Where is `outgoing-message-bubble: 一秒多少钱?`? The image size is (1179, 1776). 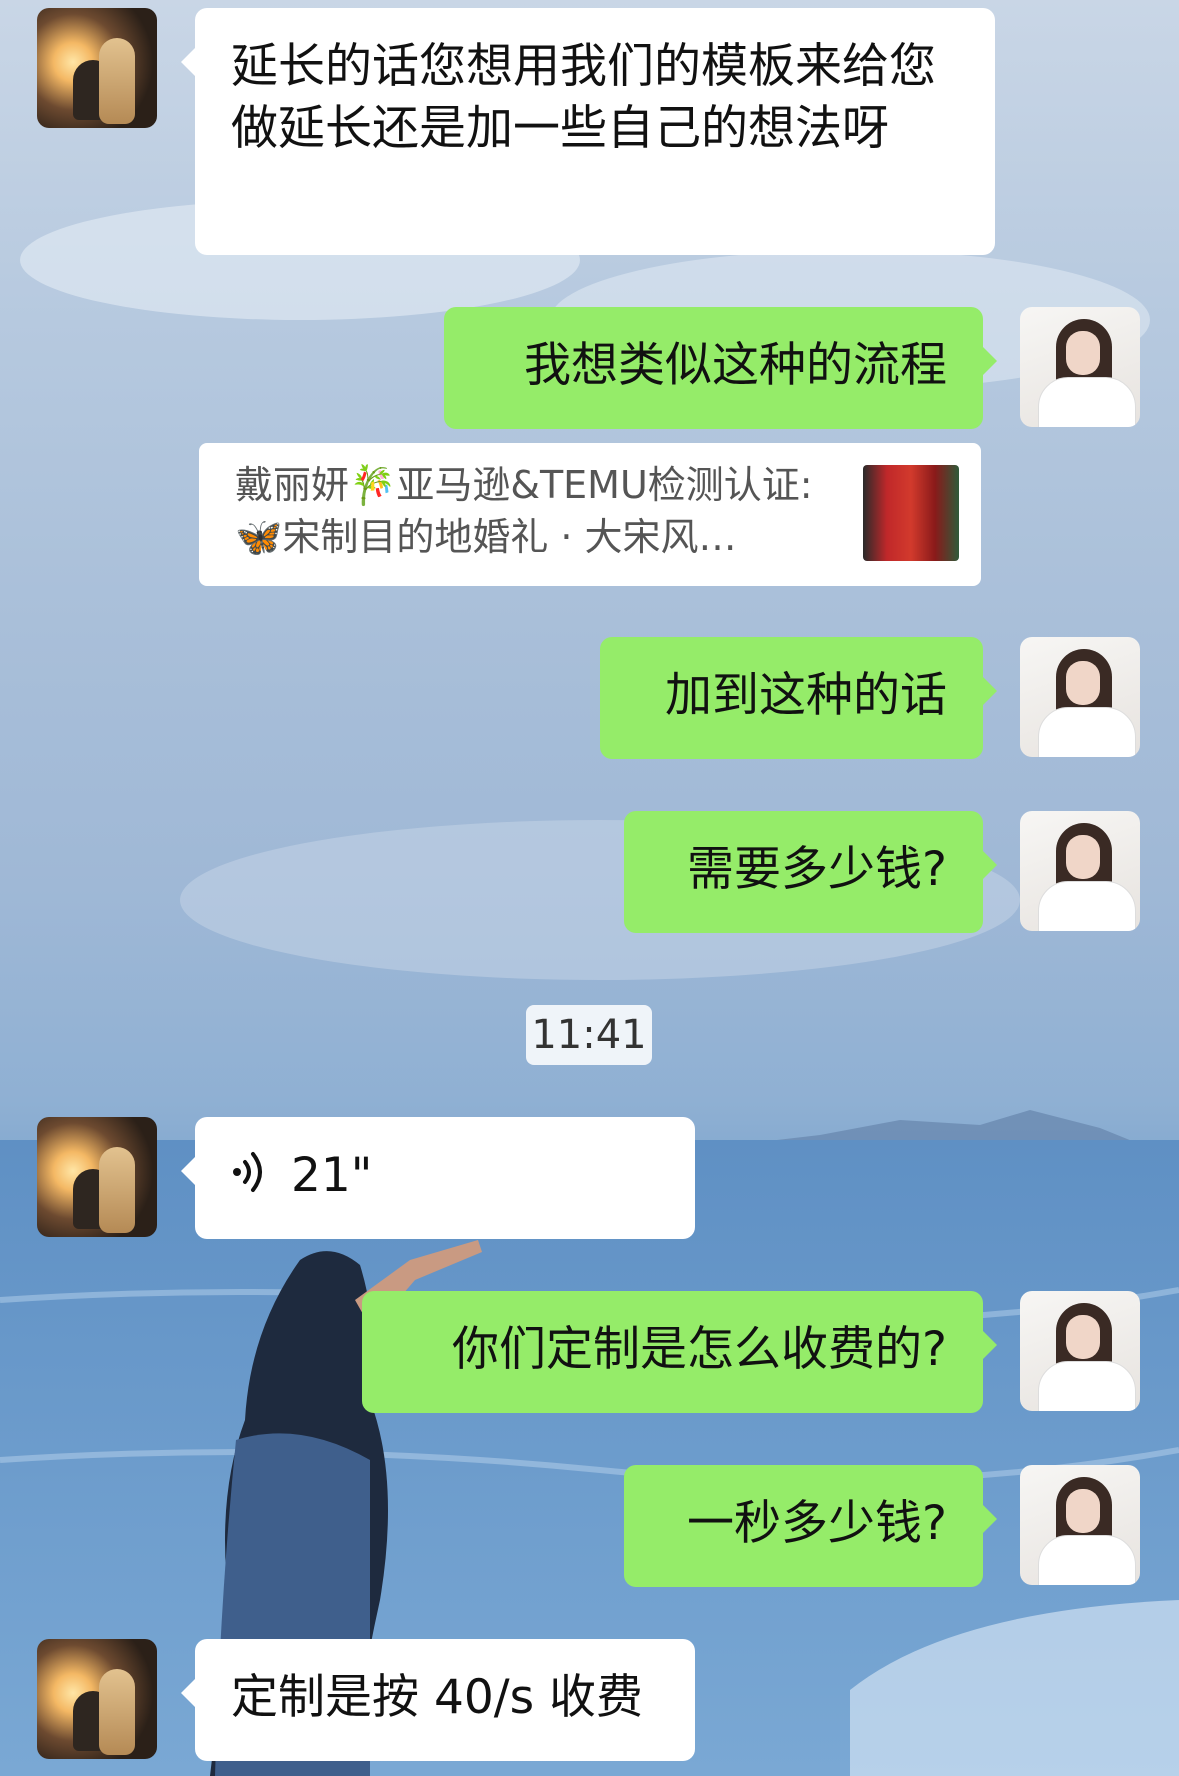
outgoing-message-bubble: 一秒多少钱? is located at coordinates (810, 1526).